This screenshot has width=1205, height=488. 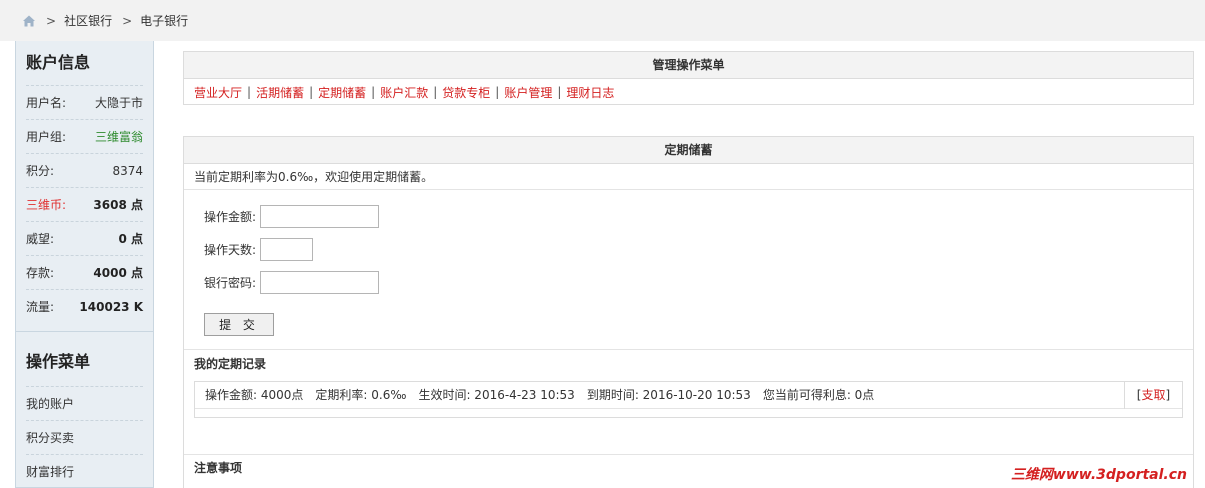 I want to click on record-rate: 定期利率: 0.6‰, so click(x=361, y=395).